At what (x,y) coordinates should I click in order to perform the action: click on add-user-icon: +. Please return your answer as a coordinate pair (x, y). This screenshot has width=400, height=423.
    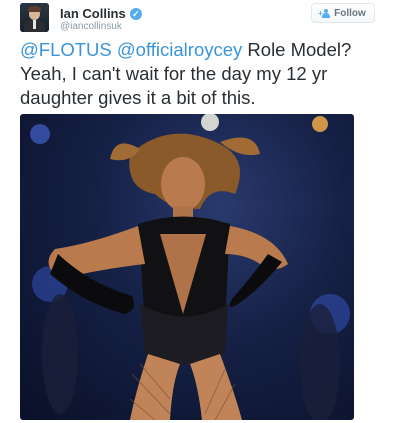
    Looking at the image, I should click on (324, 13).